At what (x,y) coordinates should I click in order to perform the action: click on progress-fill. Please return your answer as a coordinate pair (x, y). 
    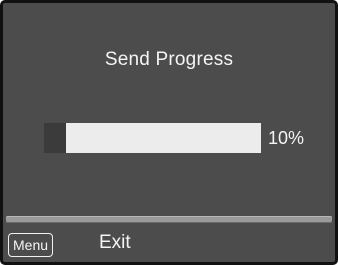
    Looking at the image, I should click on (55, 138).